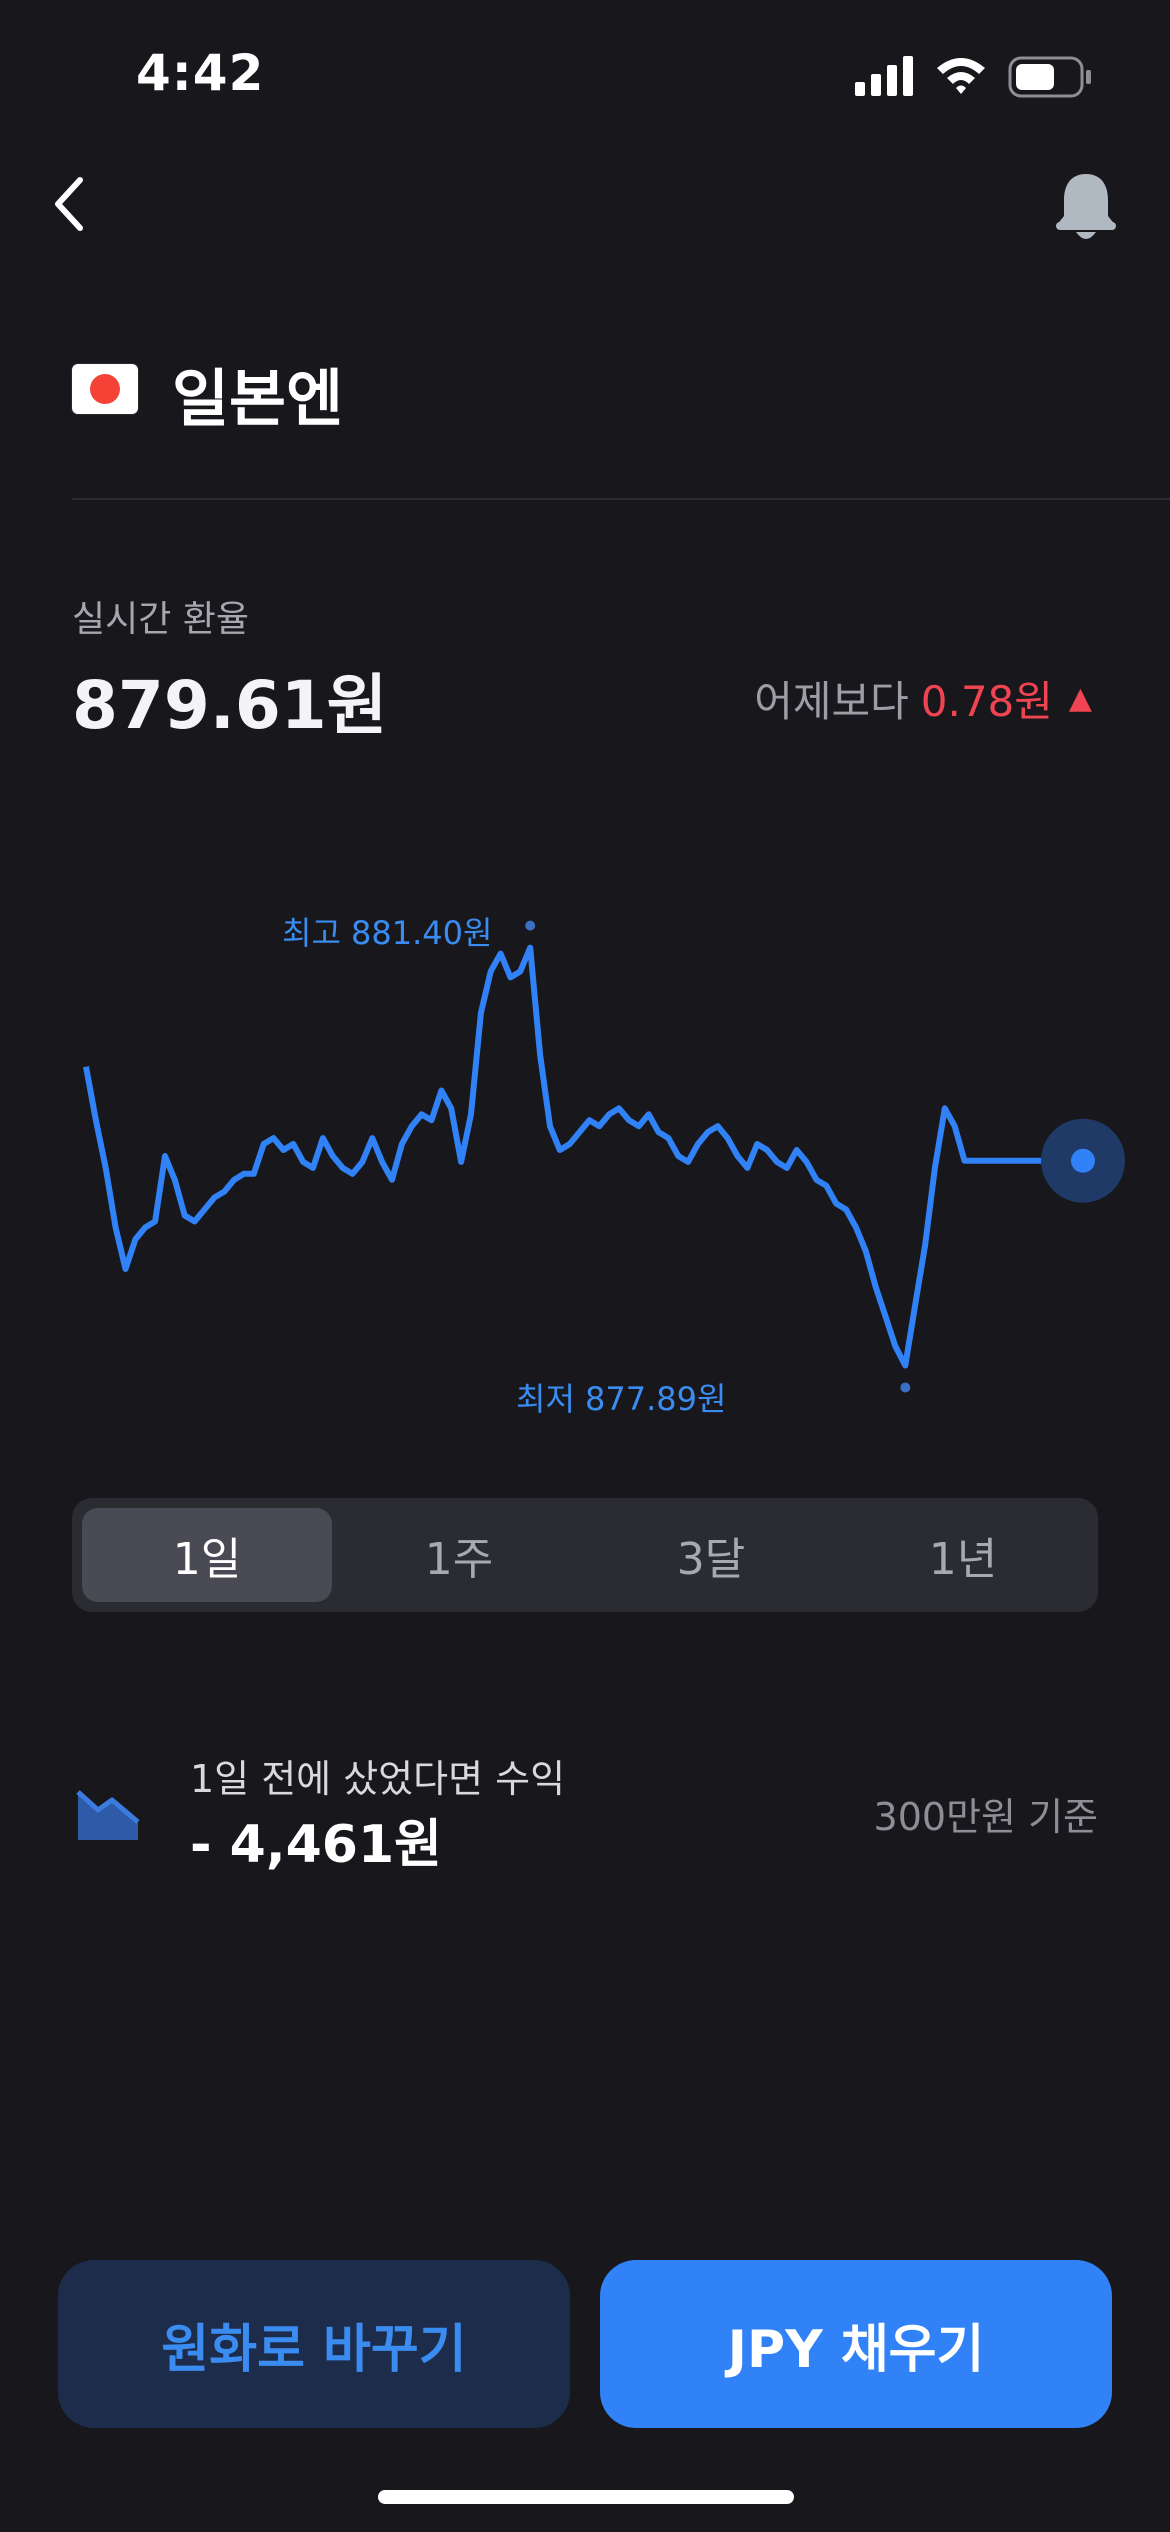  What do you see at coordinates (583, 1156) in the screenshot?
I see `rate-line` at bounding box center [583, 1156].